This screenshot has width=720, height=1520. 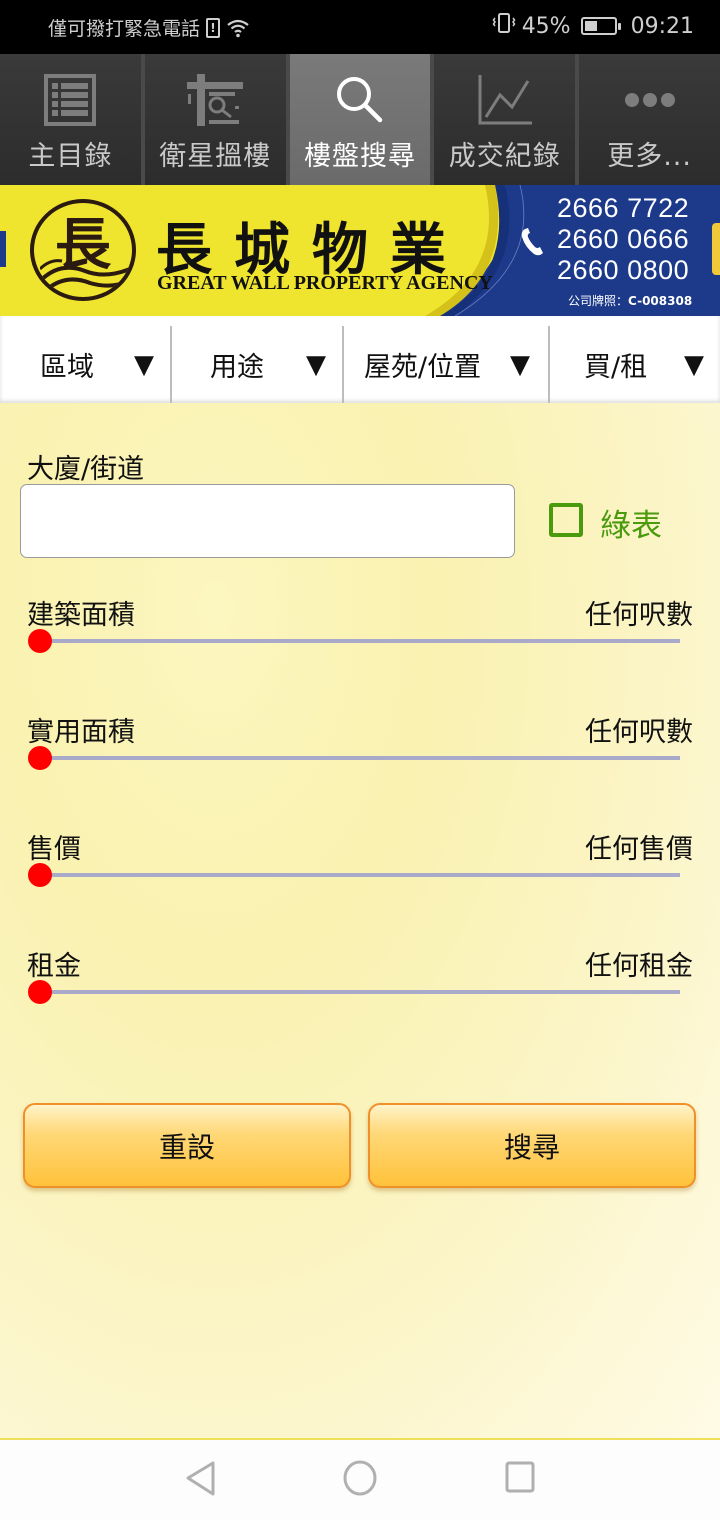 What do you see at coordinates (639, 966) in the screenshot?
I see `slider-value: 任何租金` at bounding box center [639, 966].